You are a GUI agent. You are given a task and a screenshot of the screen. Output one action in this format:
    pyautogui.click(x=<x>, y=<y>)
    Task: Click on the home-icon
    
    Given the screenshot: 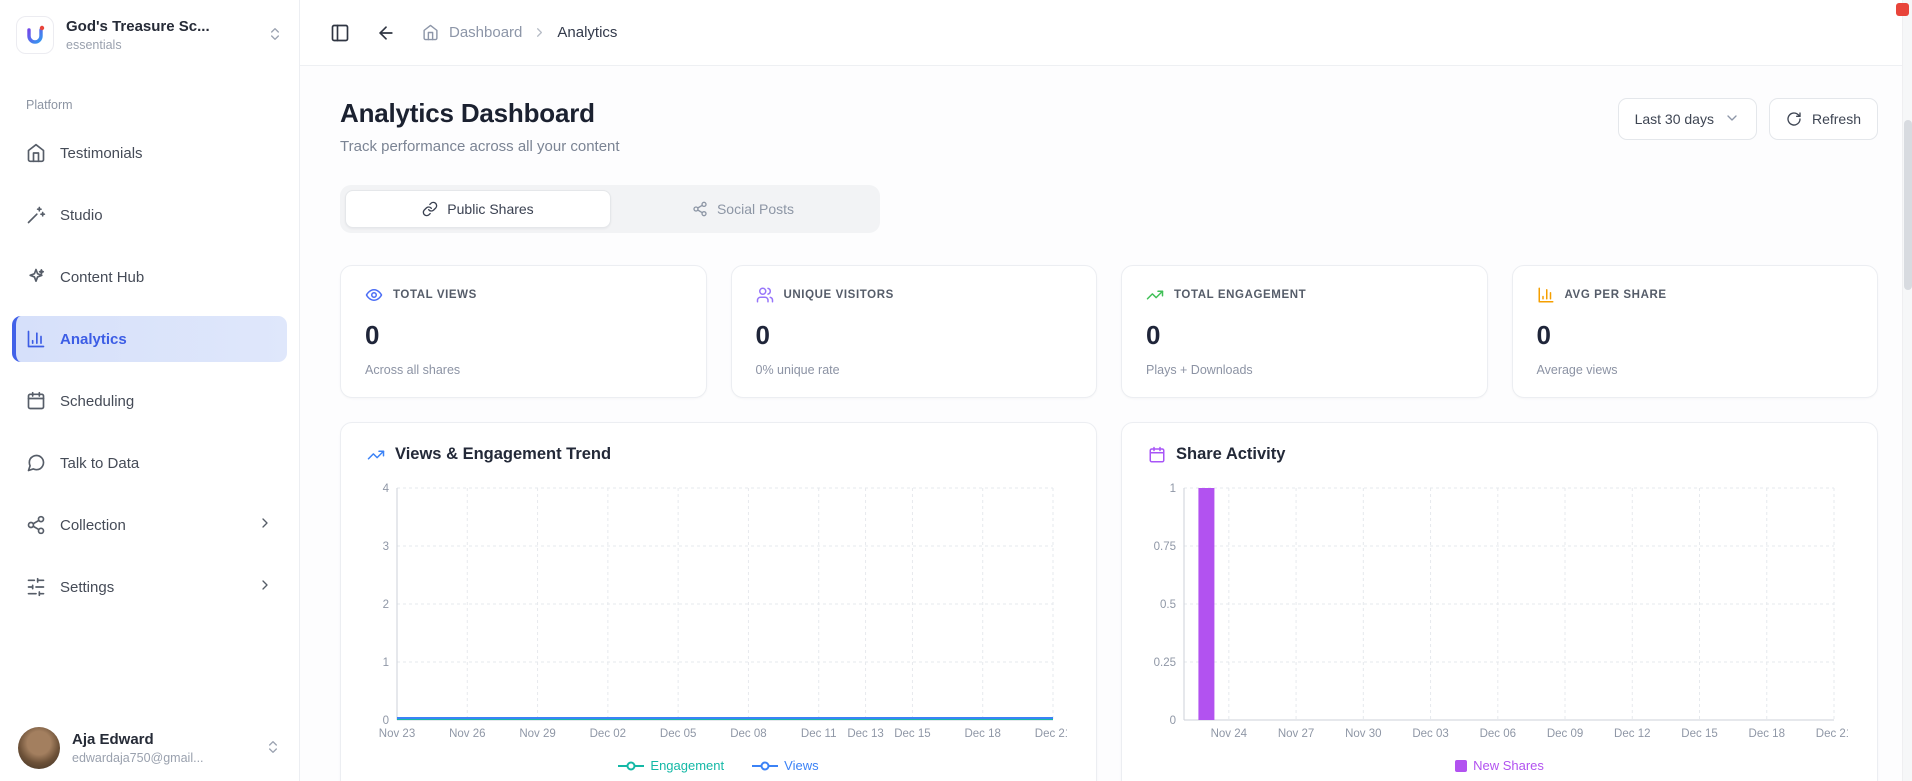 What is the action you would take?
    pyautogui.click(x=430, y=32)
    